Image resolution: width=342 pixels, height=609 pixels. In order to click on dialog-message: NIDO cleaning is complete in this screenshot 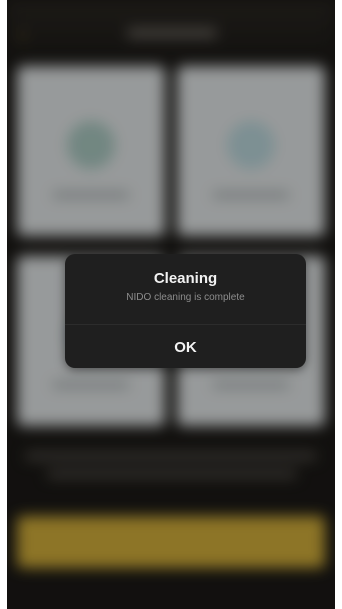, I will do `click(185, 297)`.